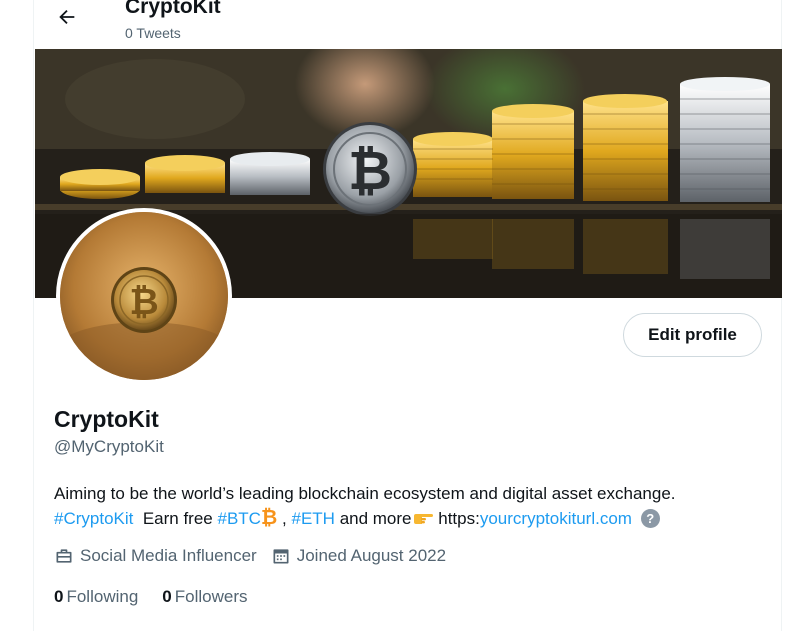 The image size is (799, 631). I want to click on arrow-left-icon, so click(67, 17).